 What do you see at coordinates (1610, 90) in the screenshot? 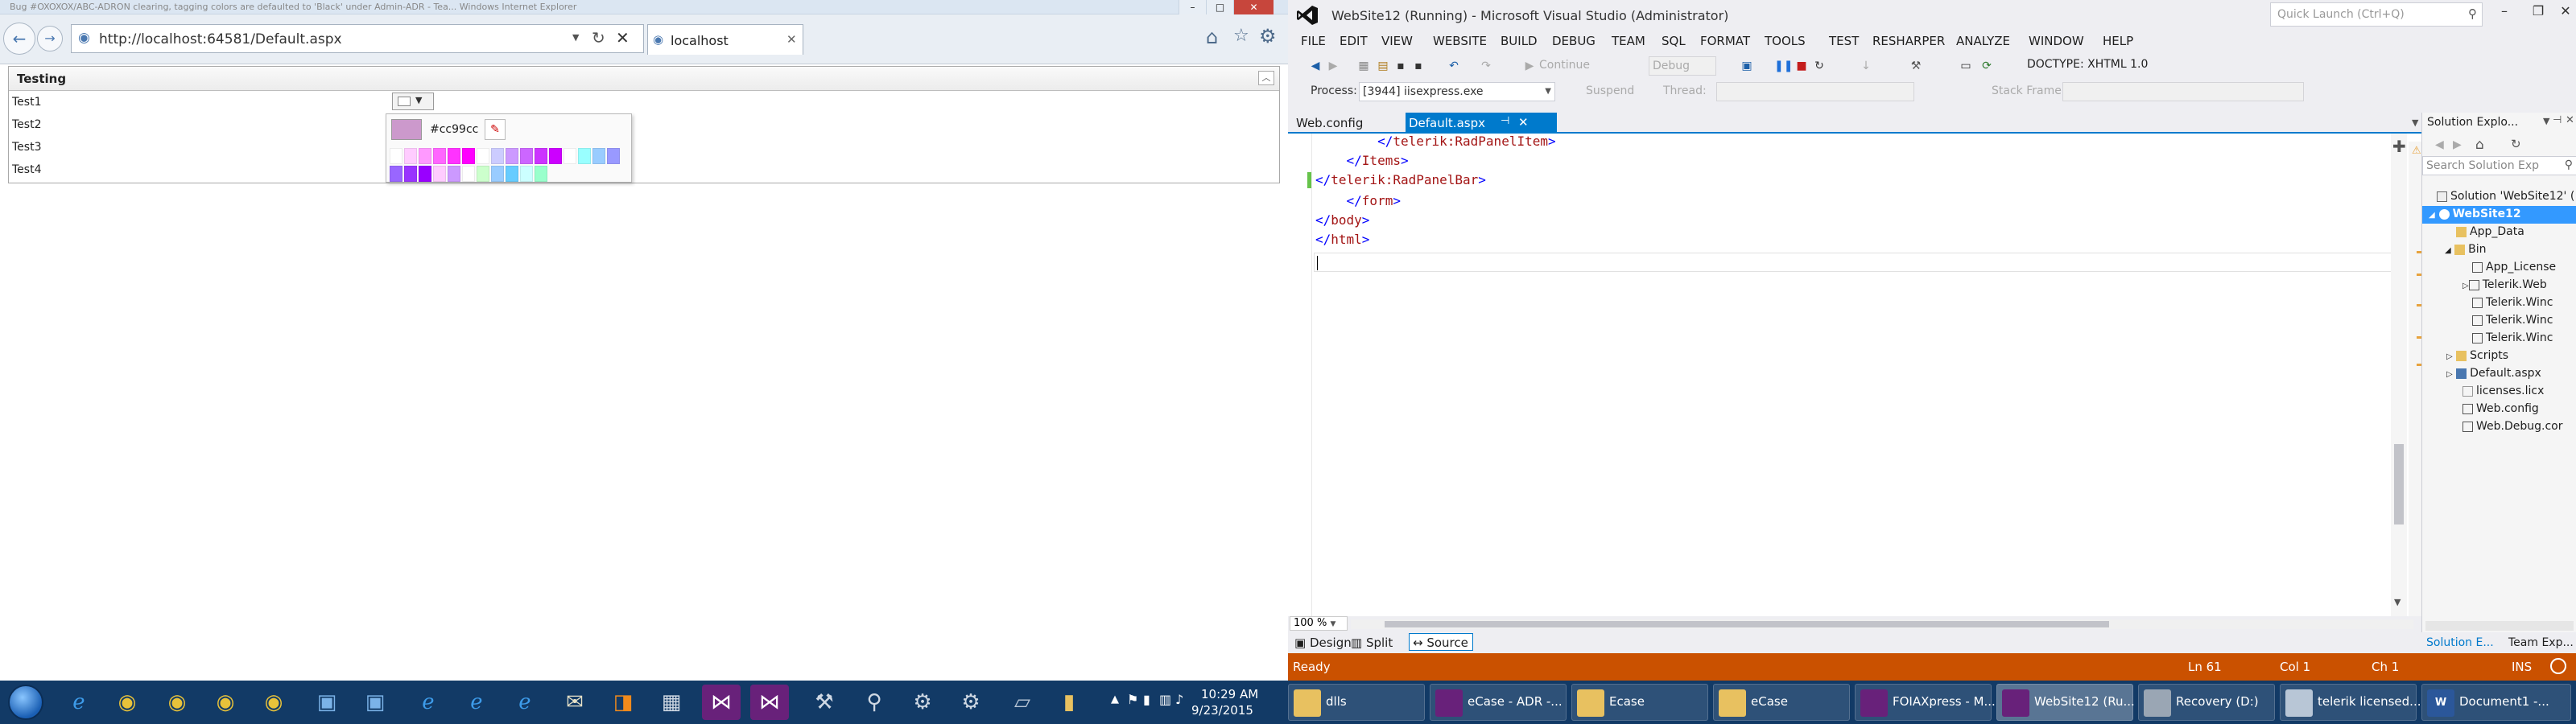
I see `suspend-button: Suspend` at bounding box center [1610, 90].